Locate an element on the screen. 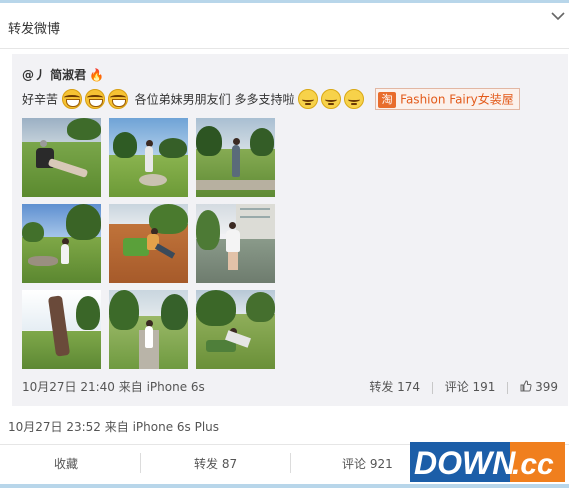  shop-tag-link: 淘 Fashion Fairy女装屋 is located at coordinates (447, 99).